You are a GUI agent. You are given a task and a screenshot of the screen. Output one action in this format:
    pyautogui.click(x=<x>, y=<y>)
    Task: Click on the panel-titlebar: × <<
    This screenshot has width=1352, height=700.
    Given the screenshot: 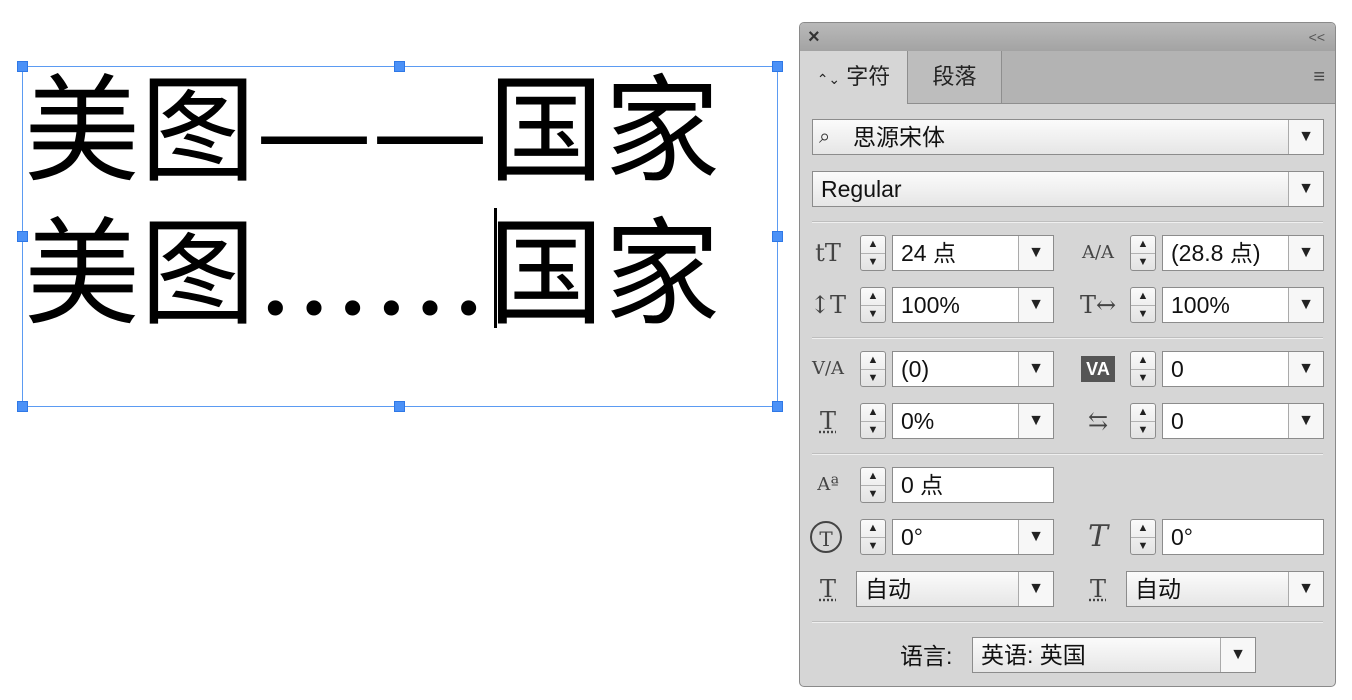 What is the action you would take?
    pyautogui.click(x=1067, y=37)
    